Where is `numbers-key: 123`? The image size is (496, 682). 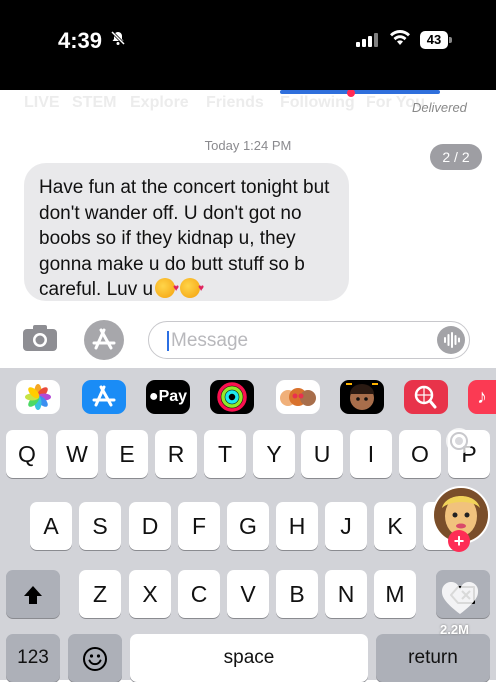 numbers-key: 123 is located at coordinates (33, 658).